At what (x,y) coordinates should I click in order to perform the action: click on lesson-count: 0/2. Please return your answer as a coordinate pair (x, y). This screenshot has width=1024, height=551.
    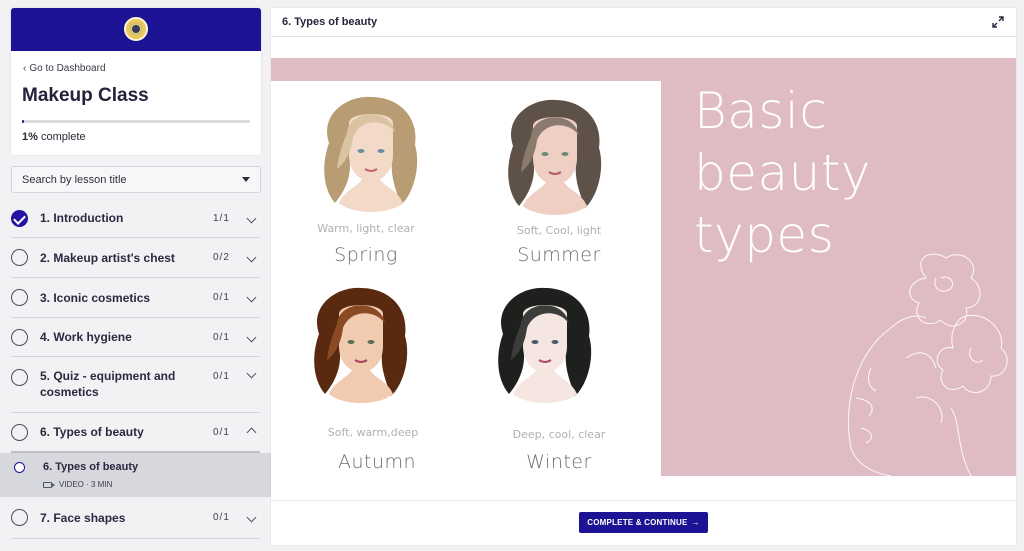
    Looking at the image, I should click on (221, 257).